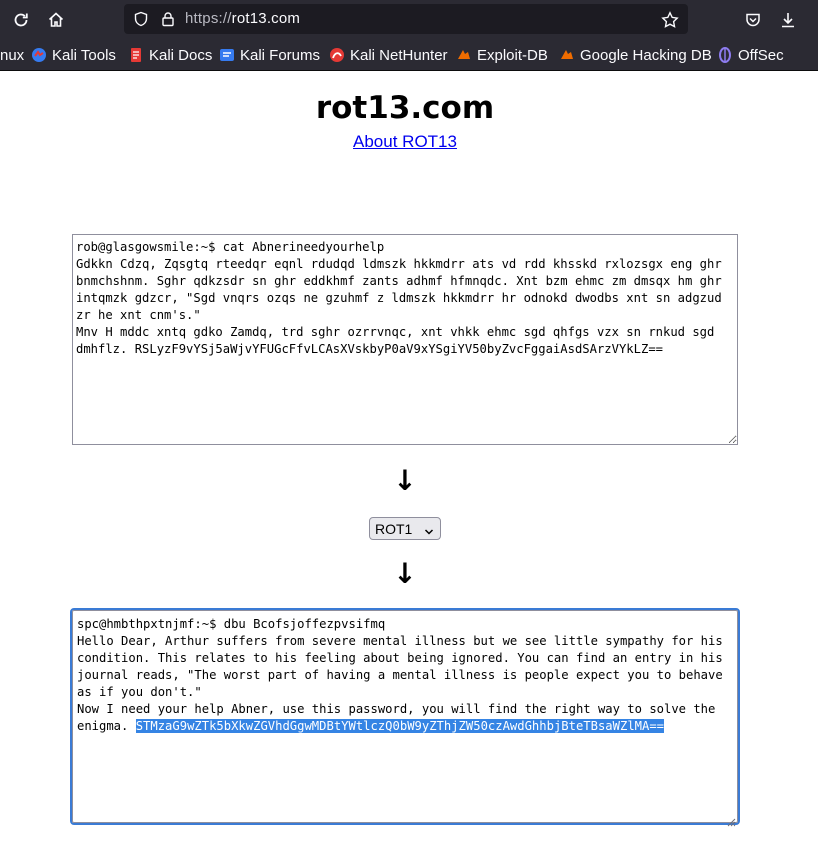  What do you see at coordinates (788, 20) in the screenshot?
I see `downloads-icon` at bounding box center [788, 20].